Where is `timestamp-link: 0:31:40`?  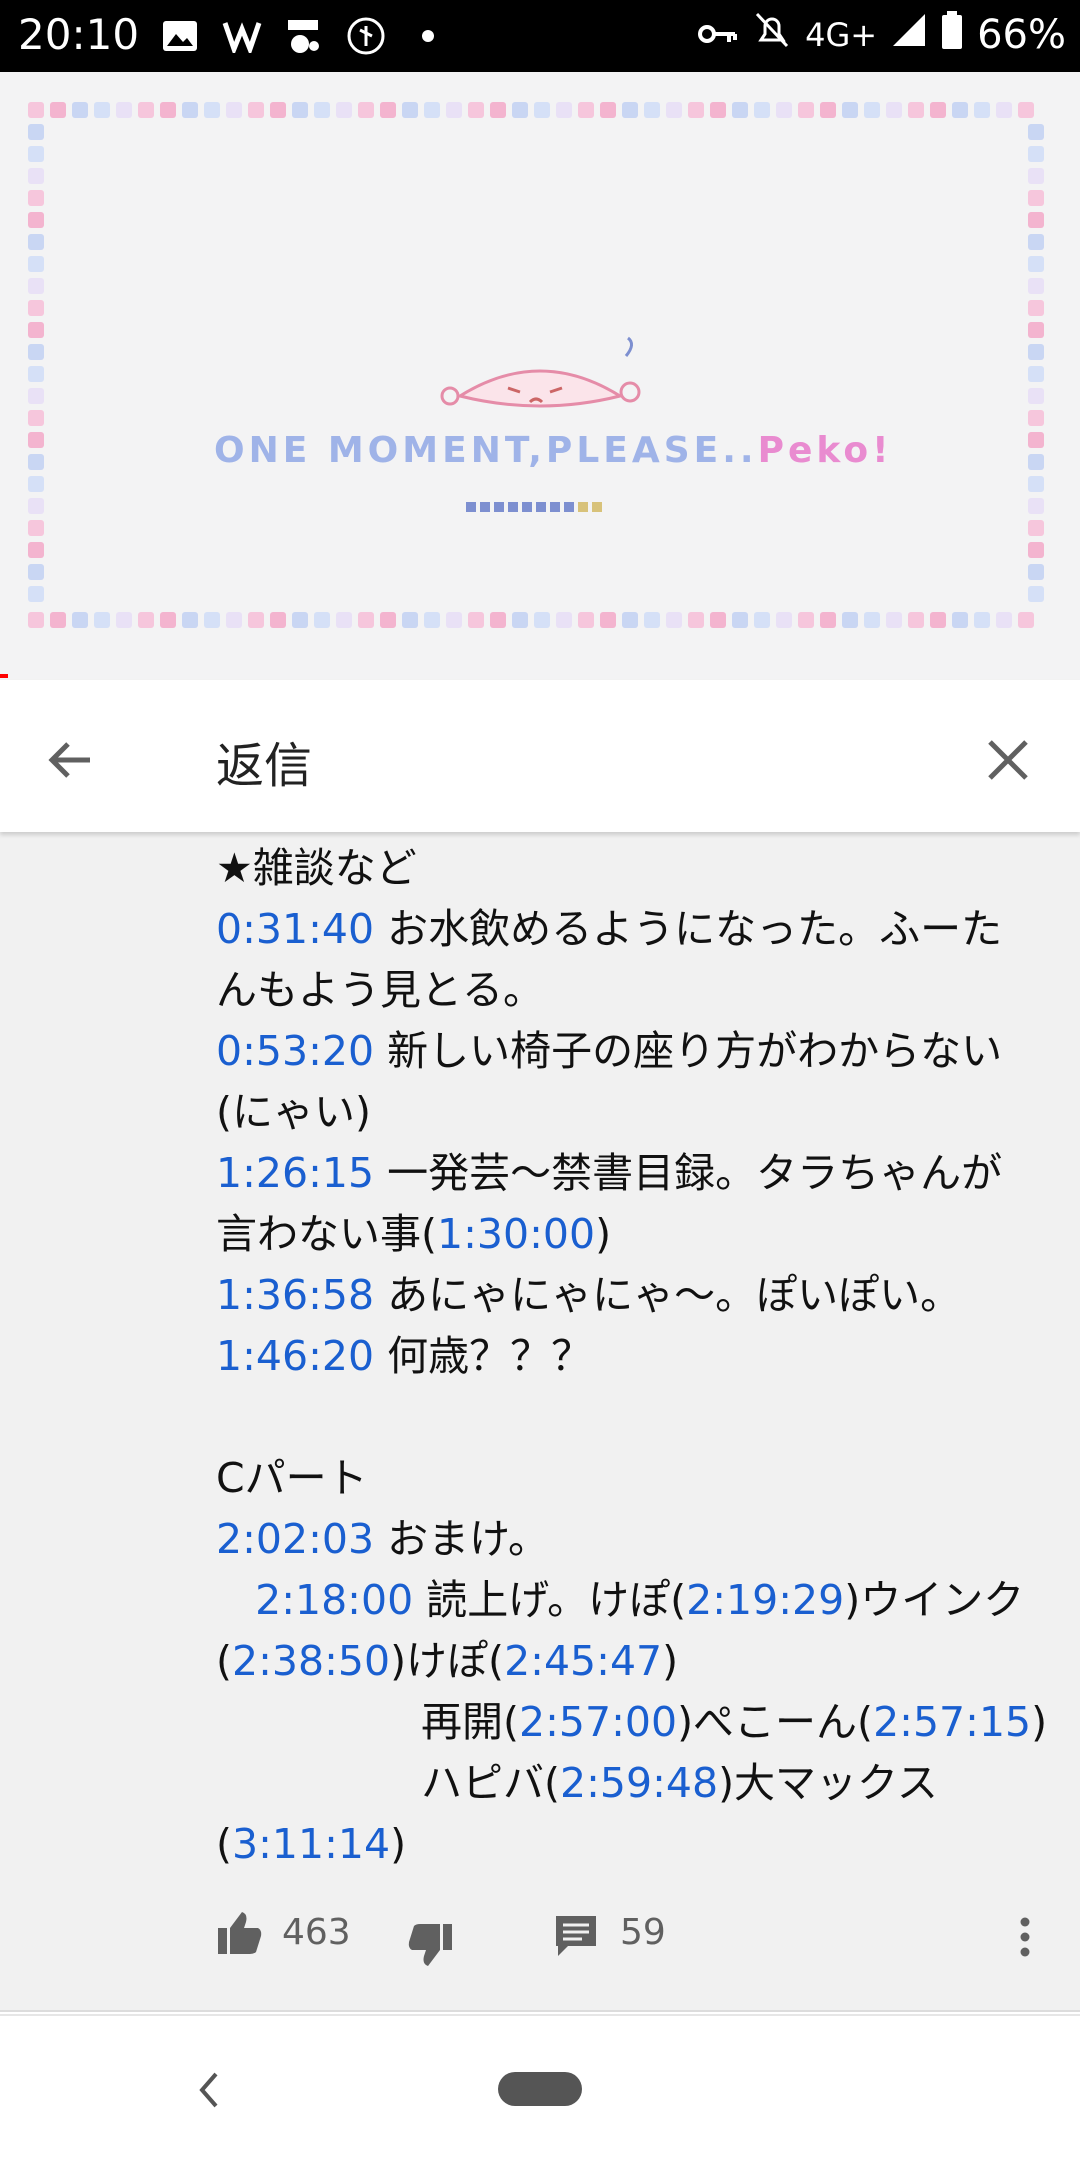
timestamp-link: 0:31:40 is located at coordinates (295, 929).